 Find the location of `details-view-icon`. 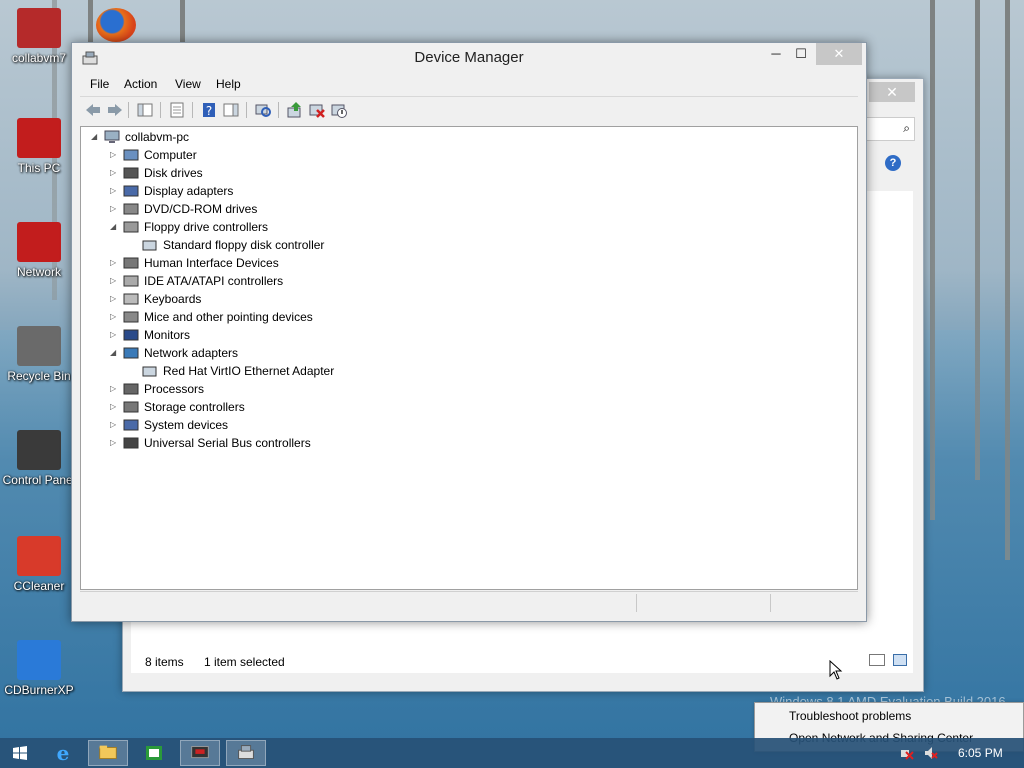

details-view-icon is located at coordinates (877, 660).